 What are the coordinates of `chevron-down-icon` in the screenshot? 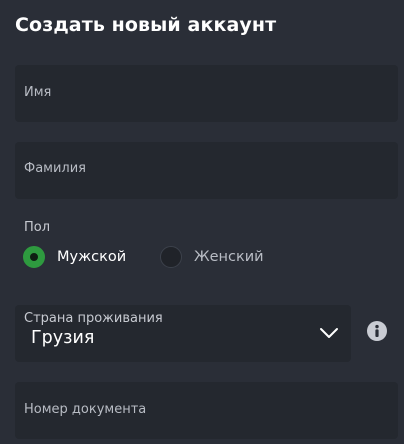 It's located at (329, 333).